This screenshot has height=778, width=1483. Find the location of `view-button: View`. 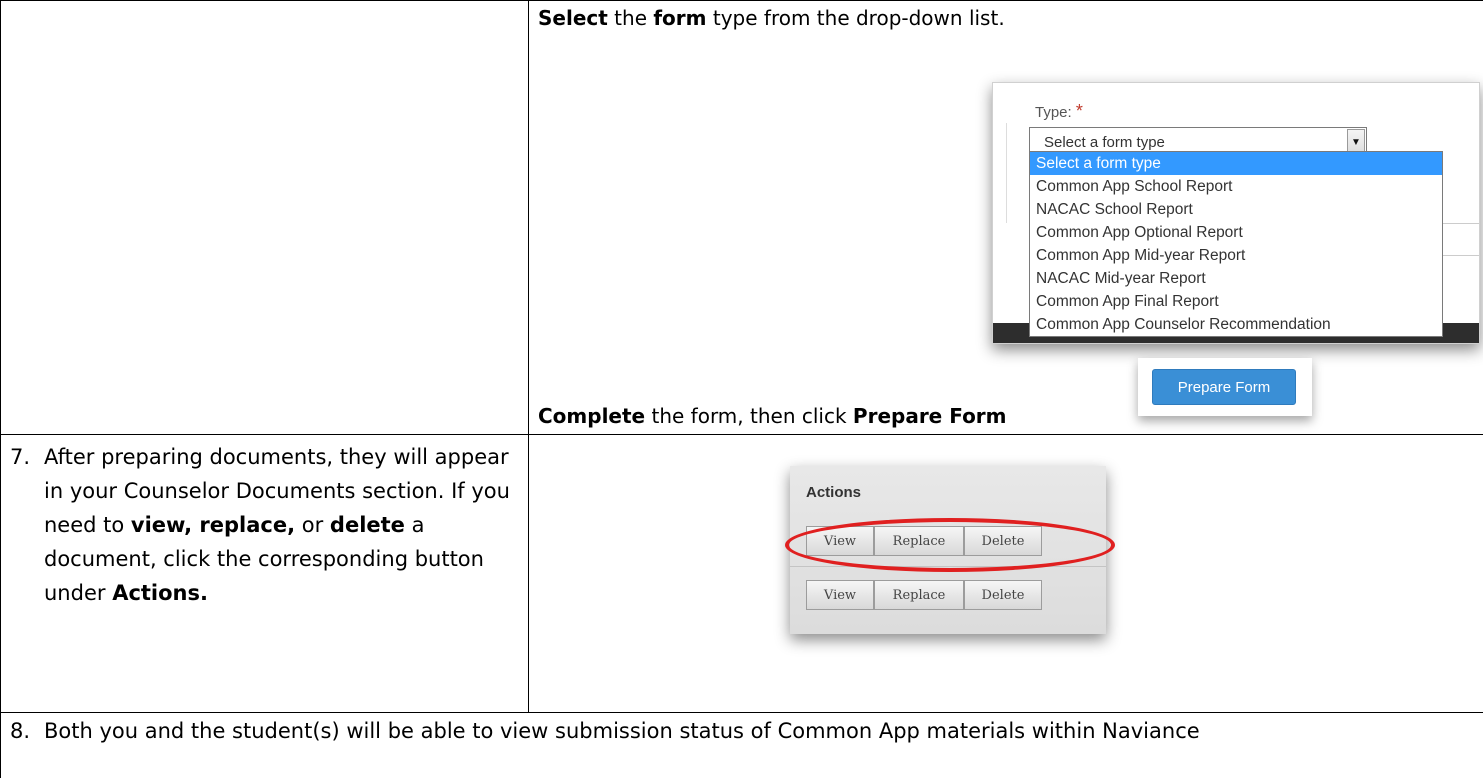

view-button: View is located at coordinates (840, 595).